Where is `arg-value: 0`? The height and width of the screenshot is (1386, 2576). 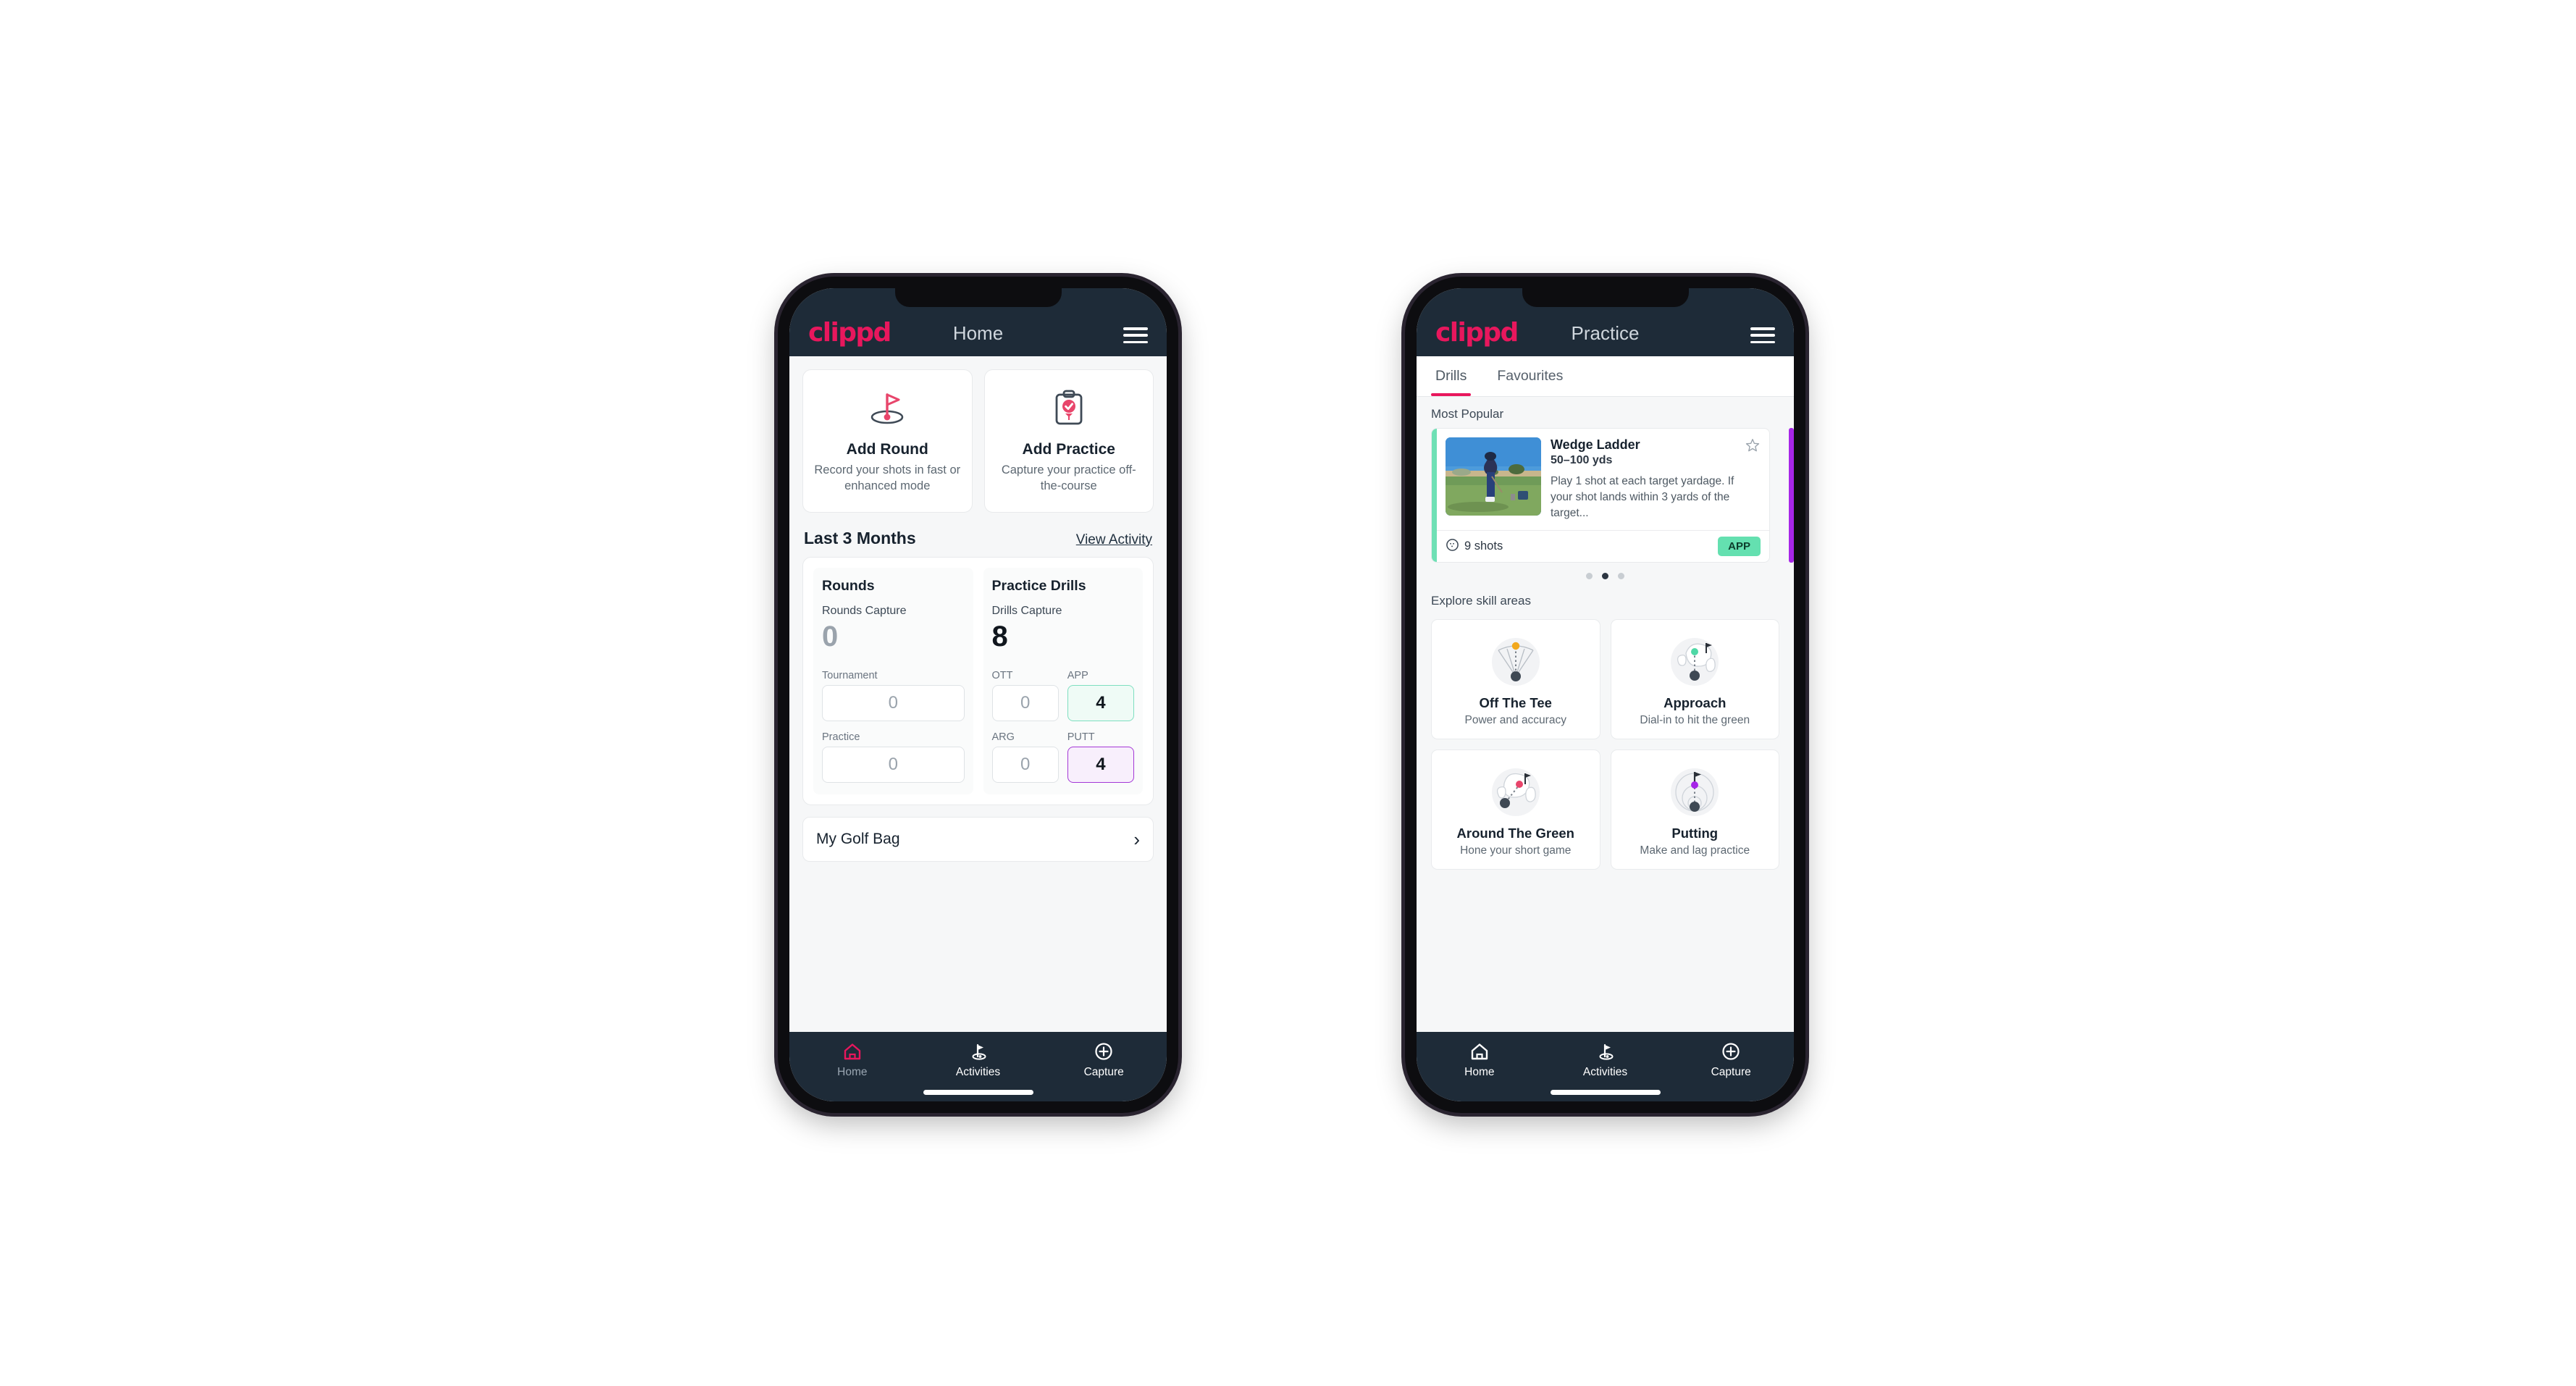
arg-value: 0 is located at coordinates (1025, 765).